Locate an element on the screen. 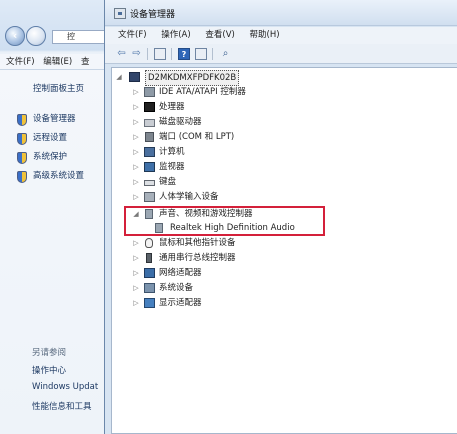 The image size is (457, 434). performance-info-link: 性能信息和工具 is located at coordinates (62, 406).